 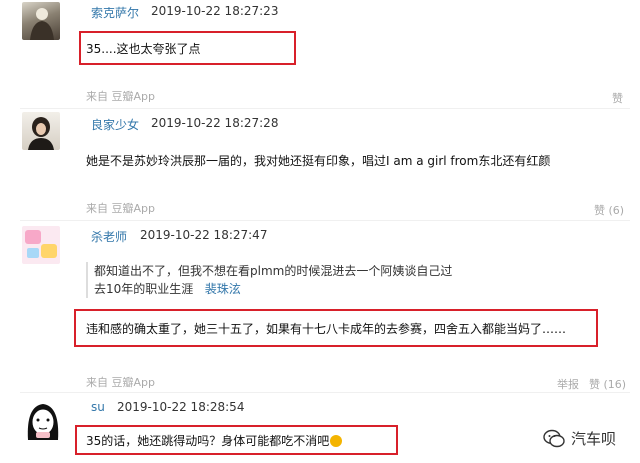 I want to click on quote-line: 都知道出不了，但我不想在看plmm的时候混进去一个阿姨谈自己过, so click(x=273, y=271).